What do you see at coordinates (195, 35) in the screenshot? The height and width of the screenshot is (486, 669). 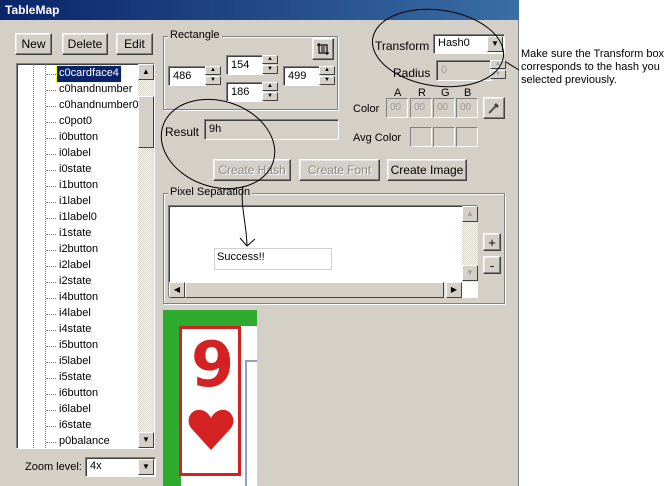 I see `rectangle-title: Rectangle` at bounding box center [195, 35].